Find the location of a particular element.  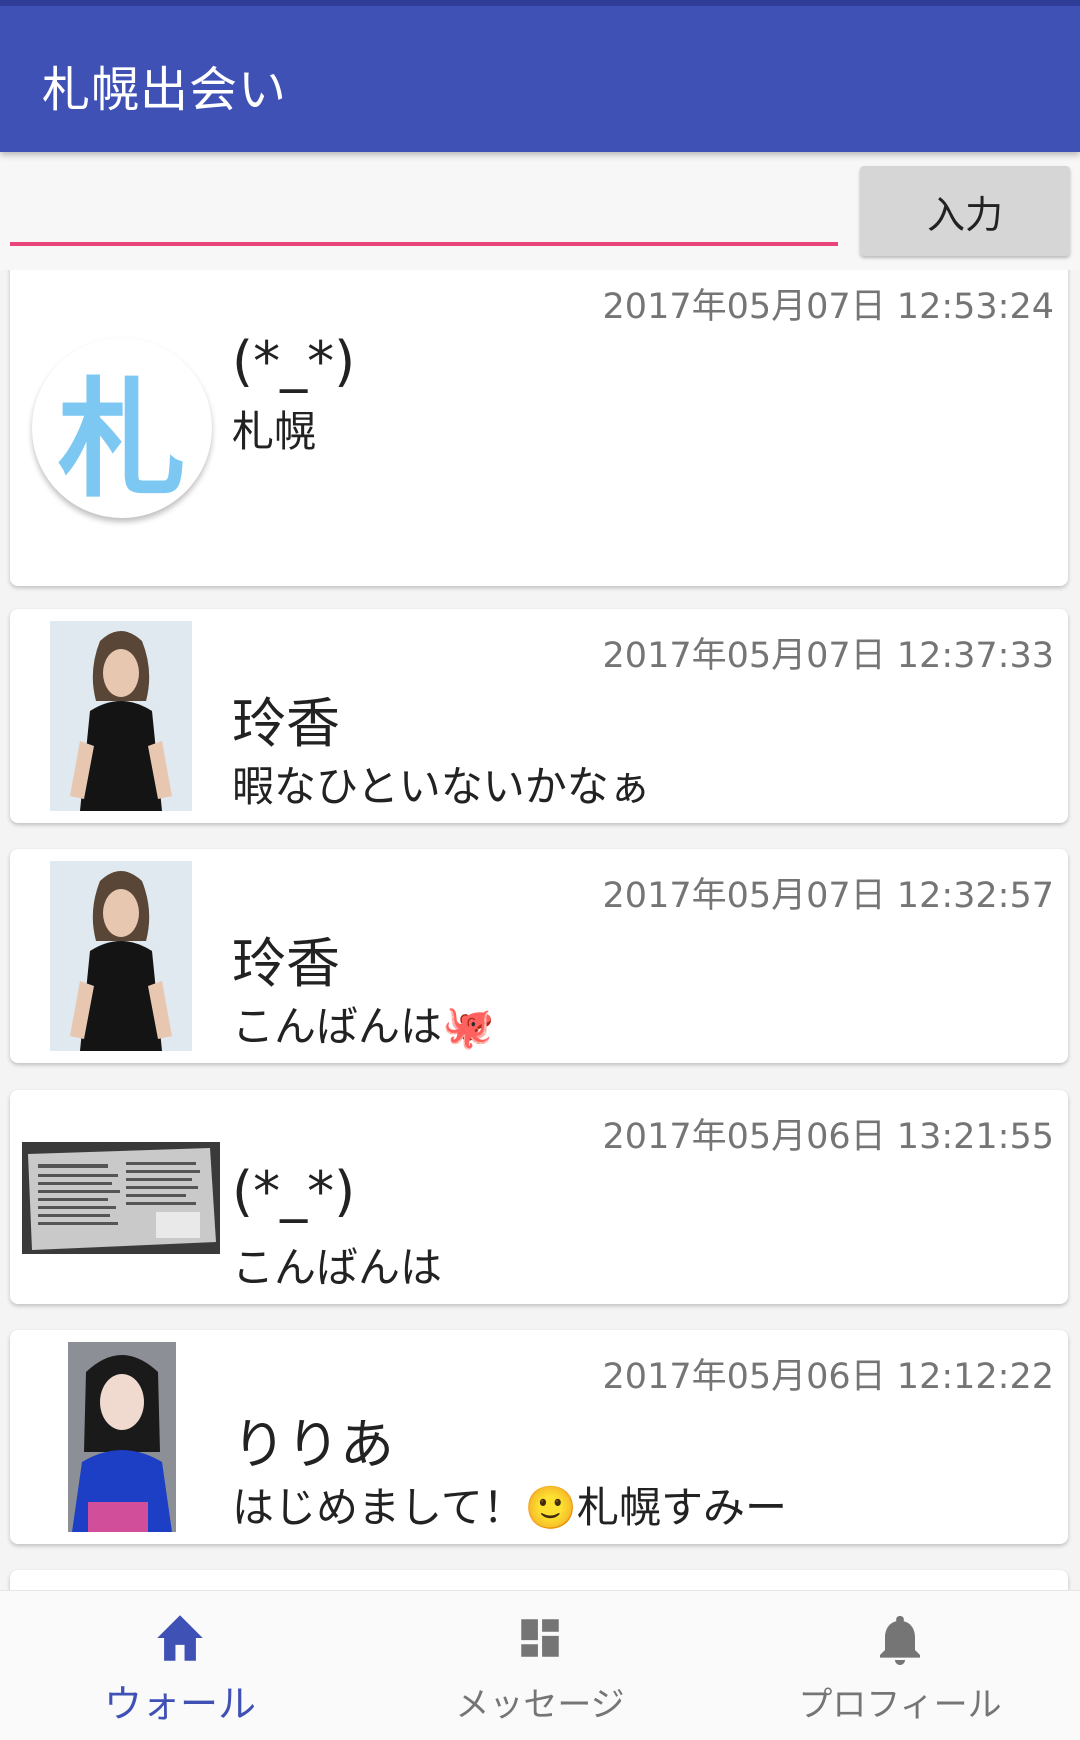

avatar-logo-text: 札 is located at coordinates (121, 440).